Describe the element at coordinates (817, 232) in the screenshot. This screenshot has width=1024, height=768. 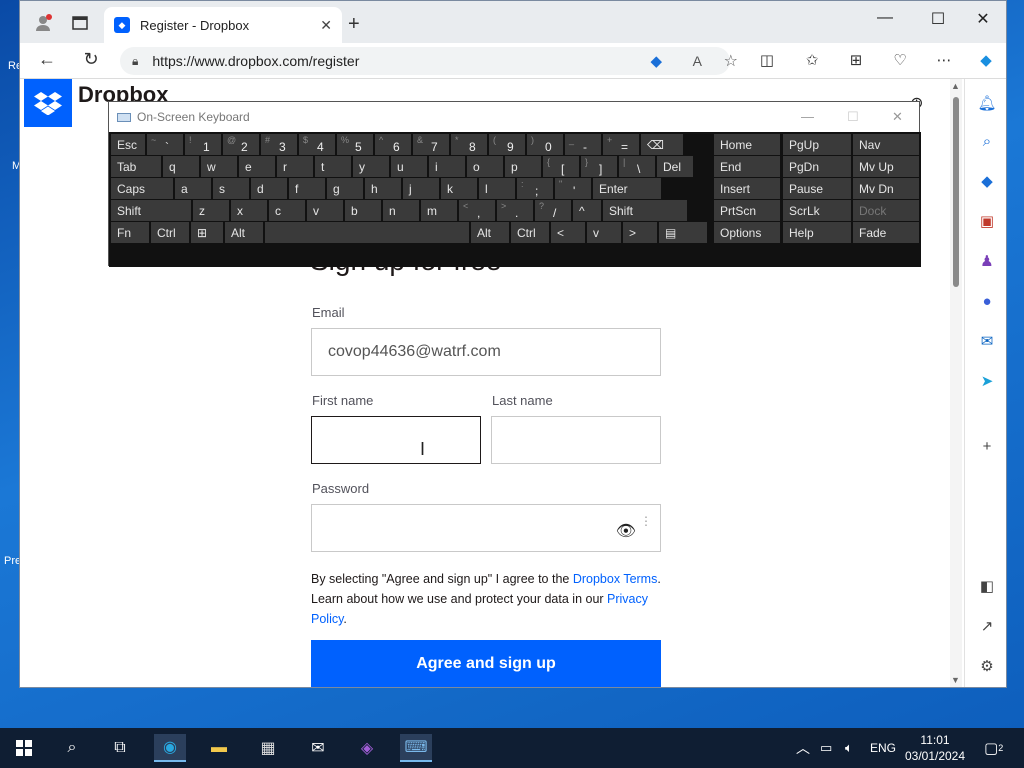
I see `osk-key: Help` at that location.